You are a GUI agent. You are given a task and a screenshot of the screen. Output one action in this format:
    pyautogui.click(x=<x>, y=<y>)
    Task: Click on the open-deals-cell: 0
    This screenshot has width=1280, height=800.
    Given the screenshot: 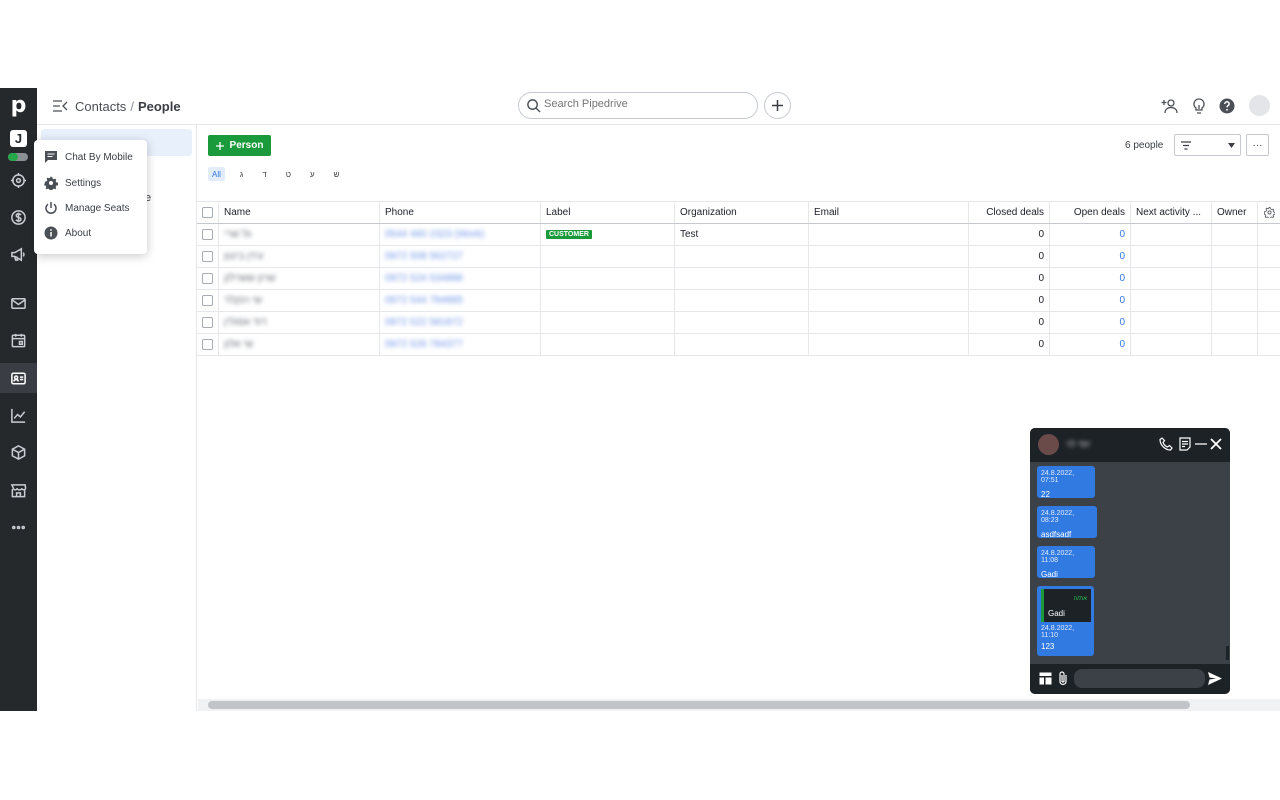 What is the action you would take?
    pyautogui.click(x=1090, y=322)
    